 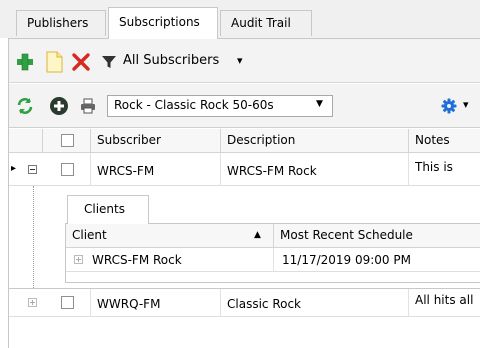 What do you see at coordinates (257, 235) in the screenshot?
I see `sort-ascending-icon: ▲` at bounding box center [257, 235].